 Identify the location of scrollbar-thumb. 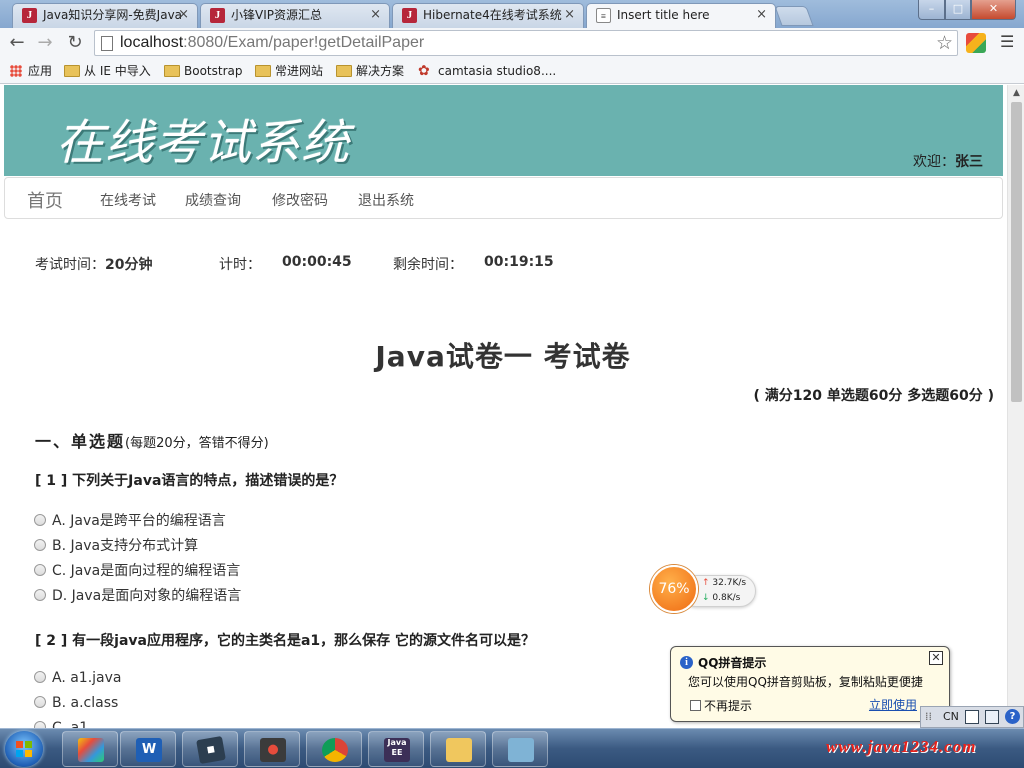
(1016, 252).